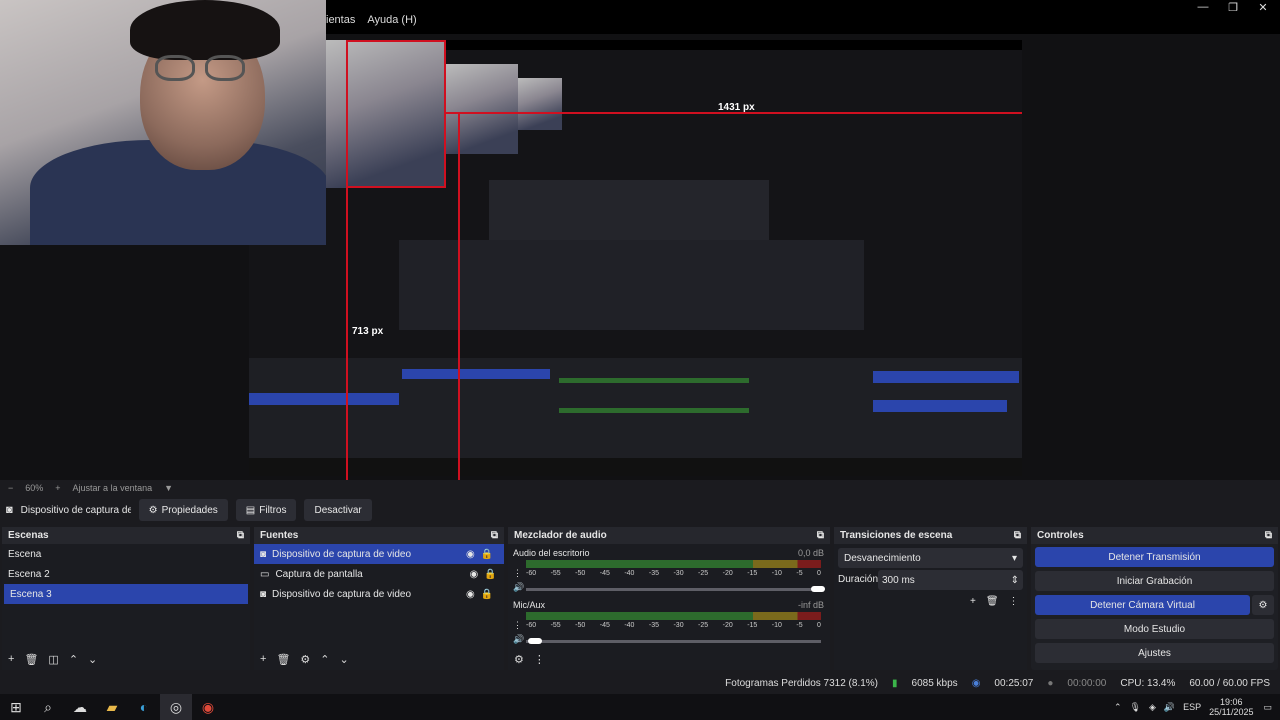 Image resolution: width=1280 pixels, height=720 pixels. Describe the element at coordinates (898, 580) in the screenshot. I see `duration-value: 300 ms` at that location.